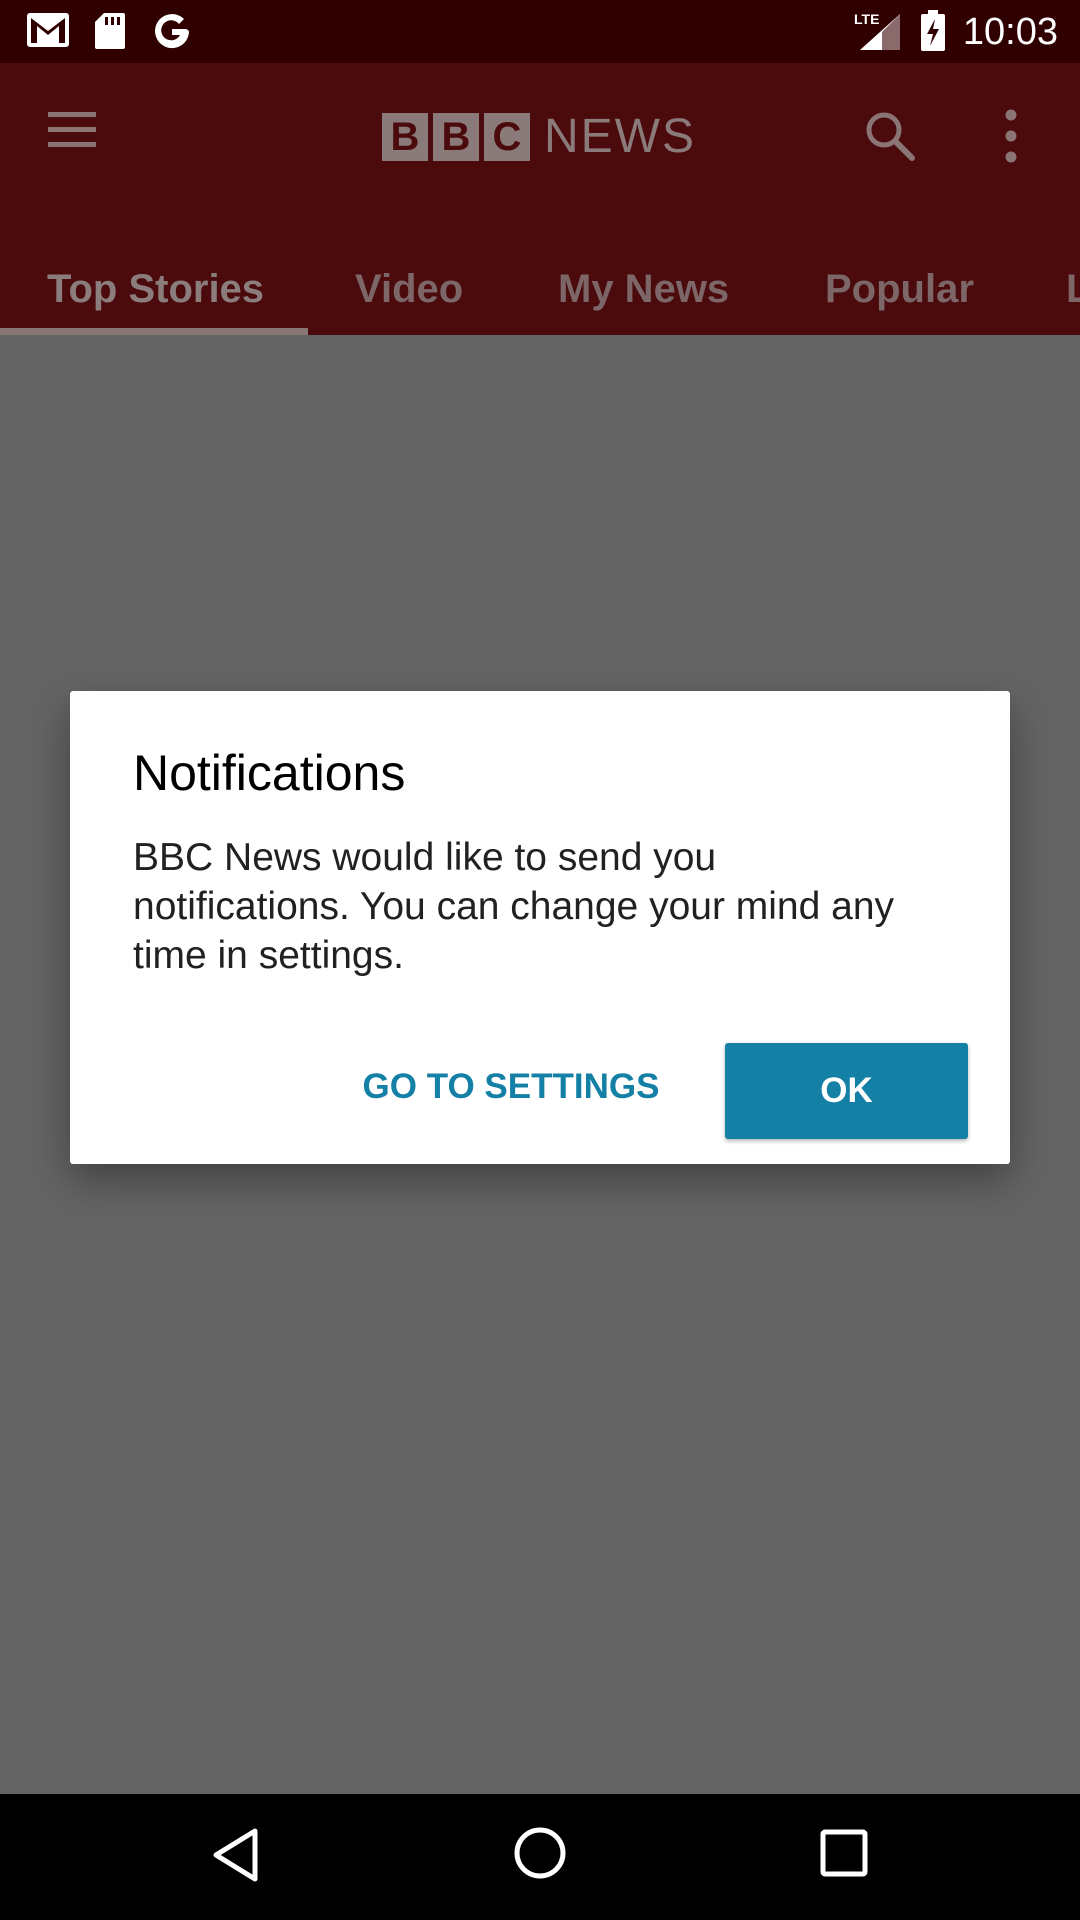 The image size is (1080, 1920). I want to click on tab-my-news: My News, so click(643, 289).